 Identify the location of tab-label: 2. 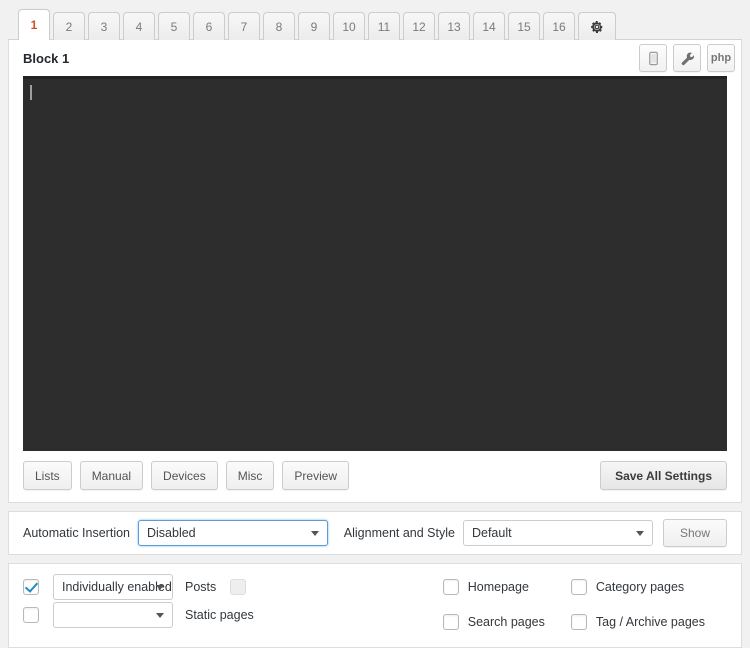
(69, 26).